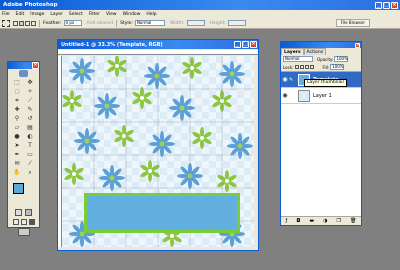 This screenshot has width=400, height=270. Describe the element at coordinates (378, 5) in the screenshot. I see `minimize-button: _` at that location.